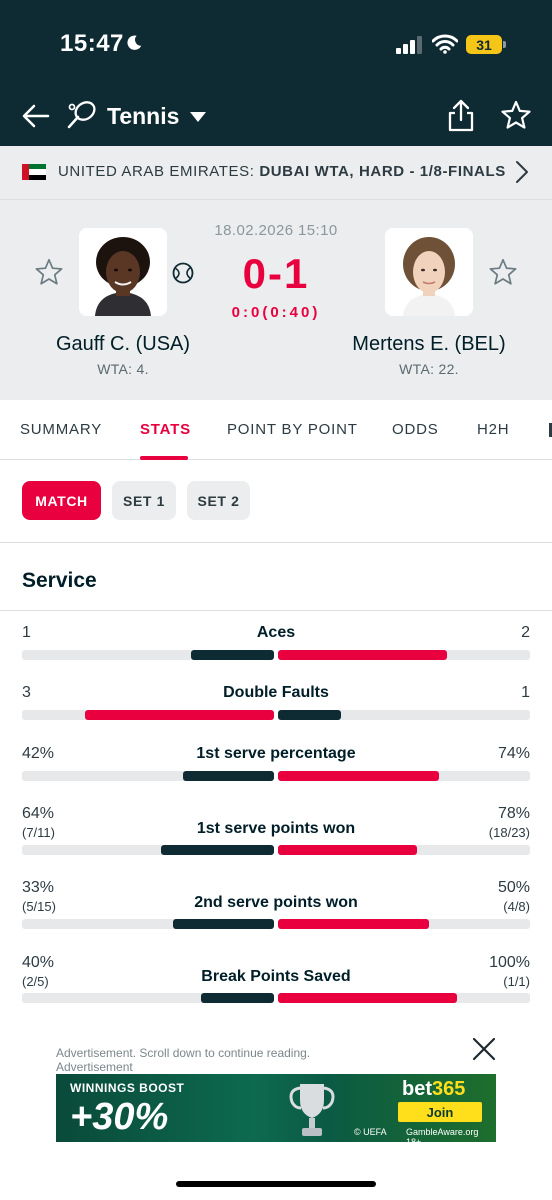 The width and height of the screenshot is (552, 1200). Describe the element at coordinates (509, 962) in the screenshot. I see `stat-away-value: 100%` at that location.